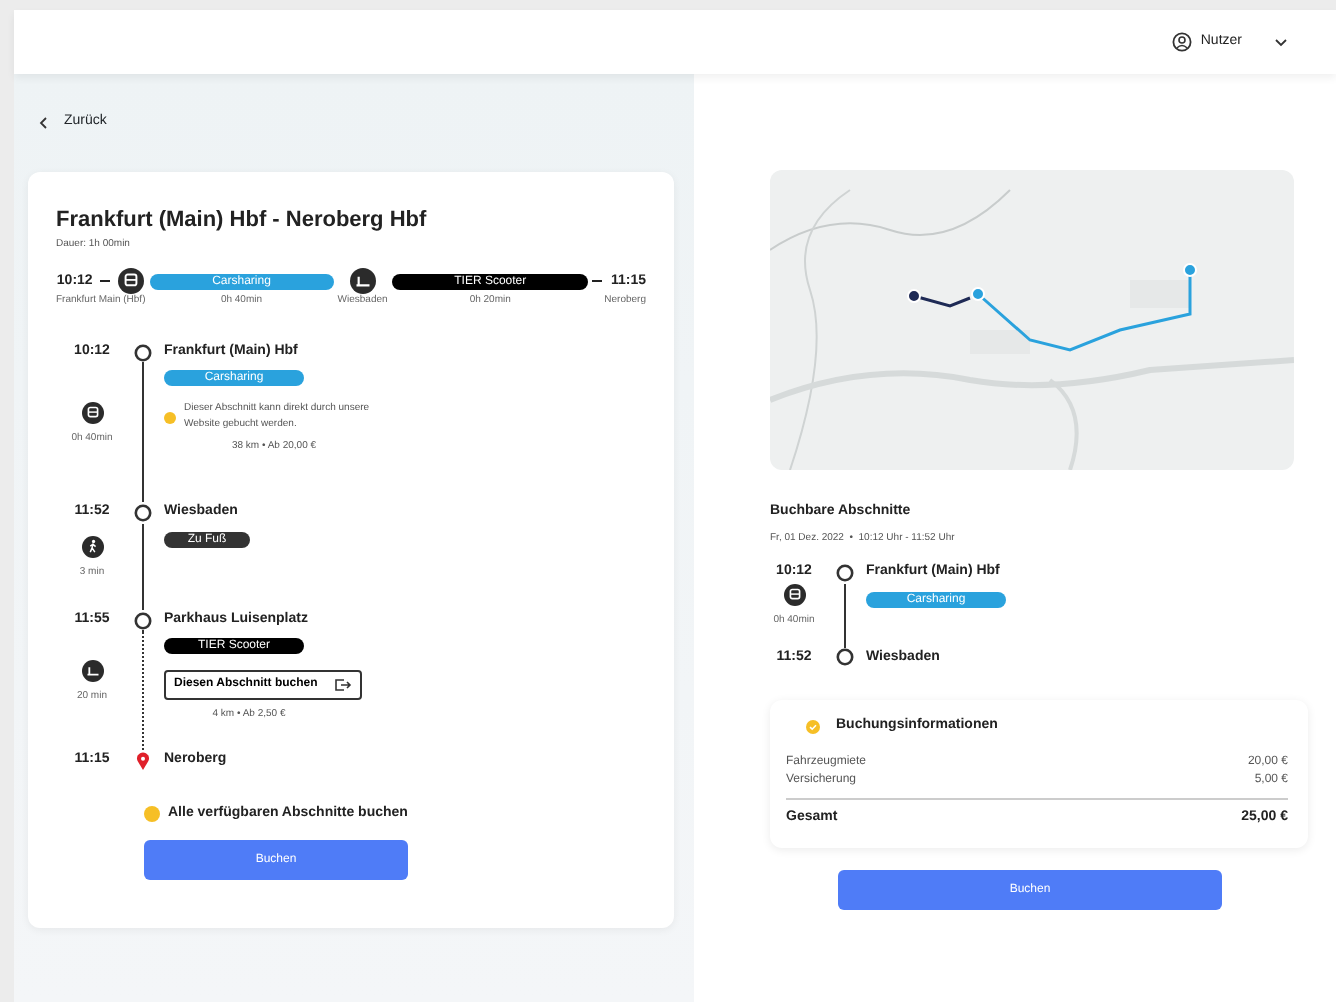 The width and height of the screenshot is (1336, 1002). What do you see at coordinates (170, 417) in the screenshot?
I see `info-dot-icon` at bounding box center [170, 417].